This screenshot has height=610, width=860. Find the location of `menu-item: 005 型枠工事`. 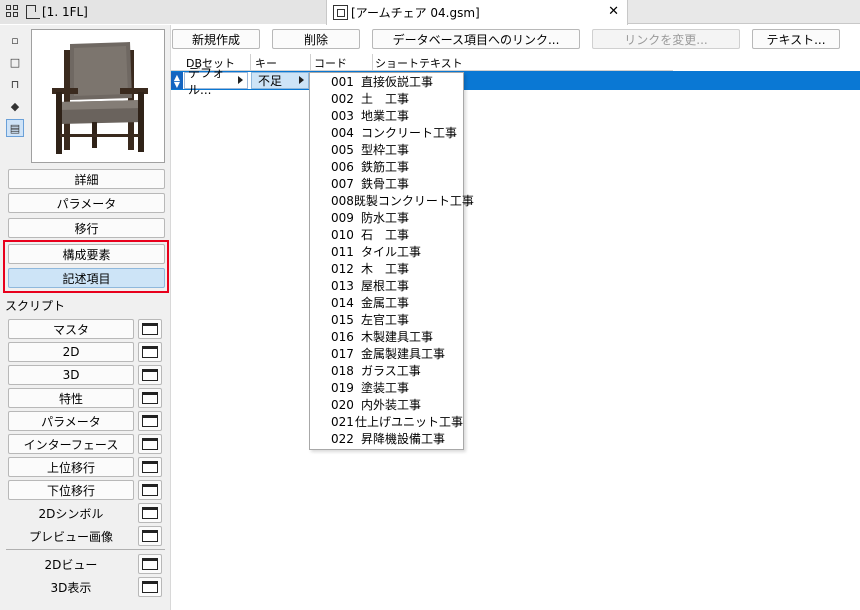

menu-item: 005 型枠工事 is located at coordinates (386, 149).